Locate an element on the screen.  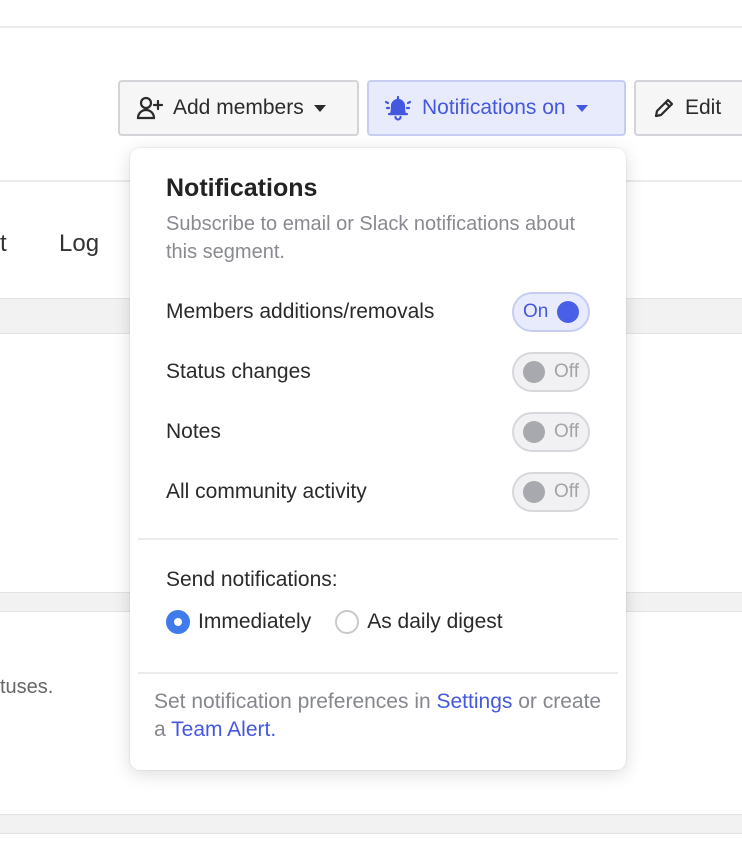
pencil-icon is located at coordinates (664, 108).